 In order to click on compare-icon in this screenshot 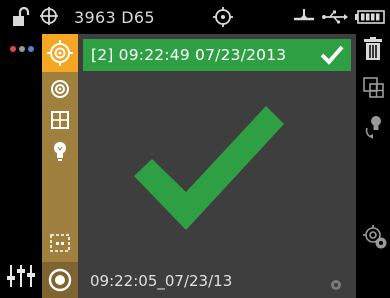, I will do `click(374, 90)`.